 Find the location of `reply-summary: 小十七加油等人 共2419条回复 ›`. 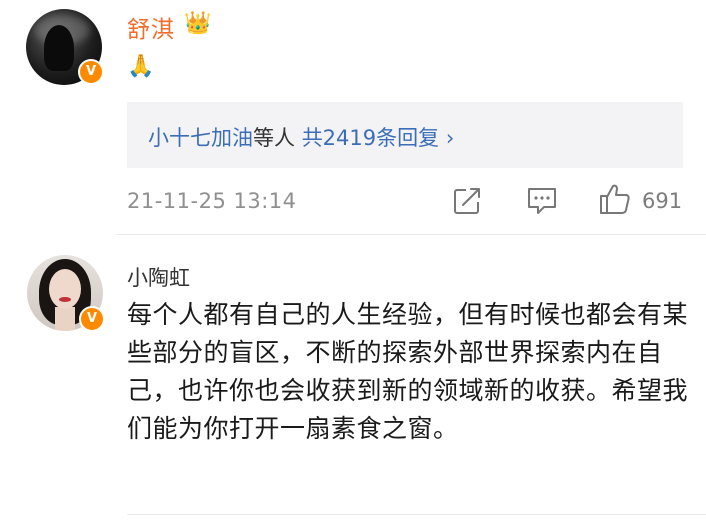

reply-summary: 小十七加油等人 共2419条回复 › is located at coordinates (301, 137).